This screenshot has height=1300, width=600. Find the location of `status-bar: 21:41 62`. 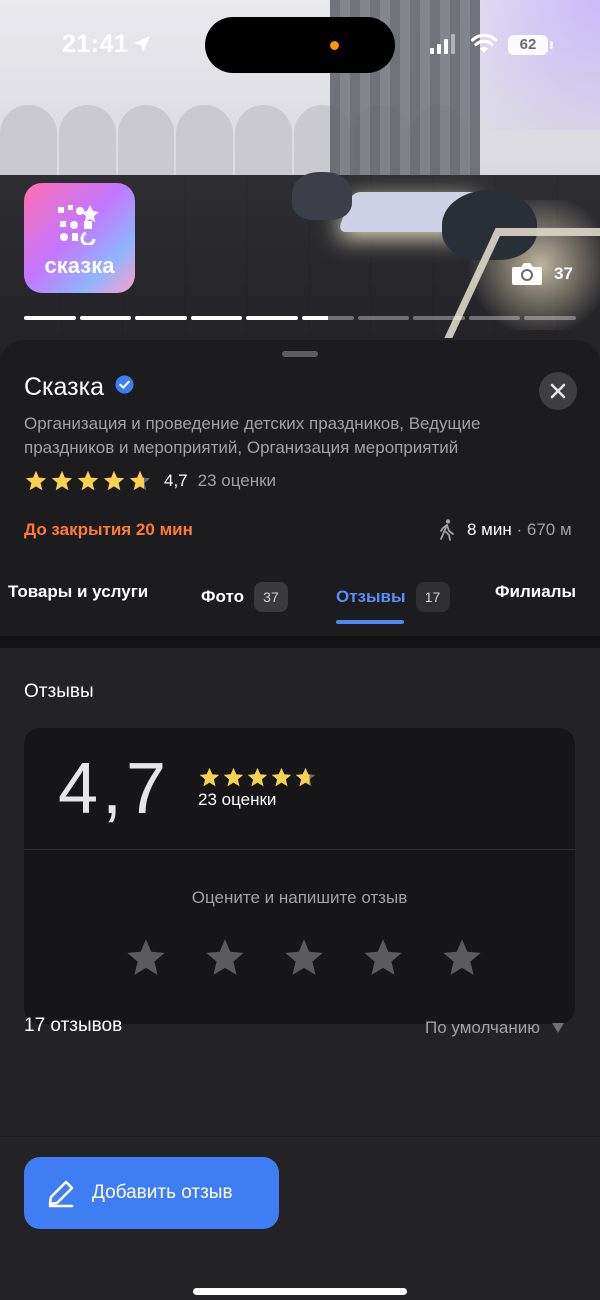

status-bar: 21:41 62 is located at coordinates (300, 45).